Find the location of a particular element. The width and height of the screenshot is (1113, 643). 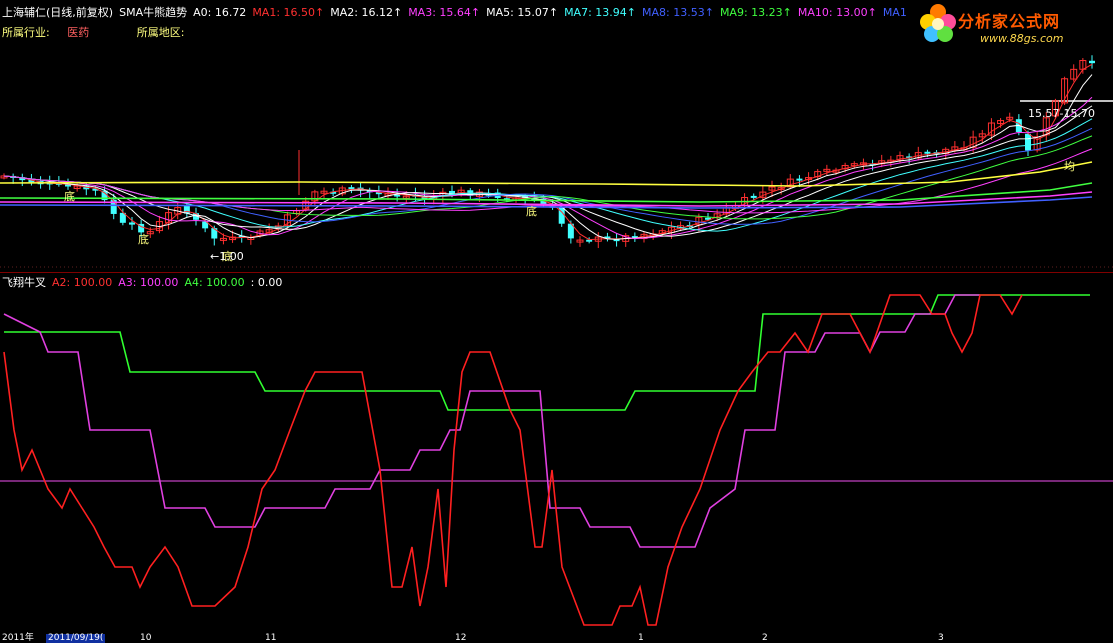

time-tick-label: 12 is located at coordinates (461, 638).